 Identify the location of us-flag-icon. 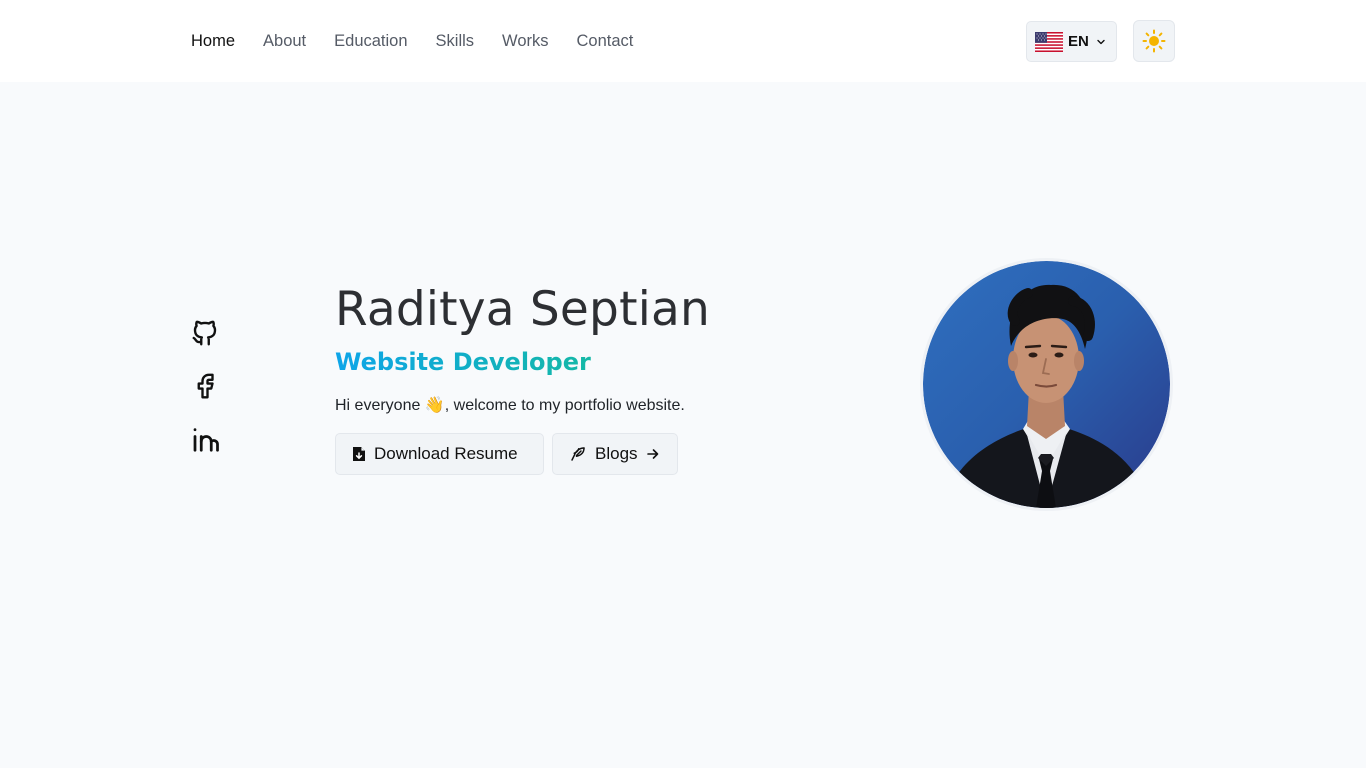
(1049, 41).